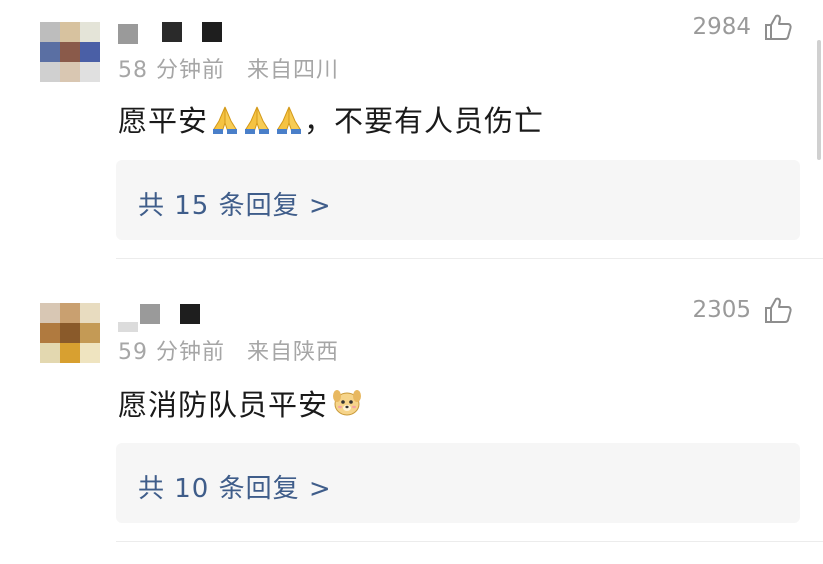  What do you see at coordinates (235, 486) in the screenshot?
I see `view-replies-link: 共 10 条回复 >` at bounding box center [235, 486].